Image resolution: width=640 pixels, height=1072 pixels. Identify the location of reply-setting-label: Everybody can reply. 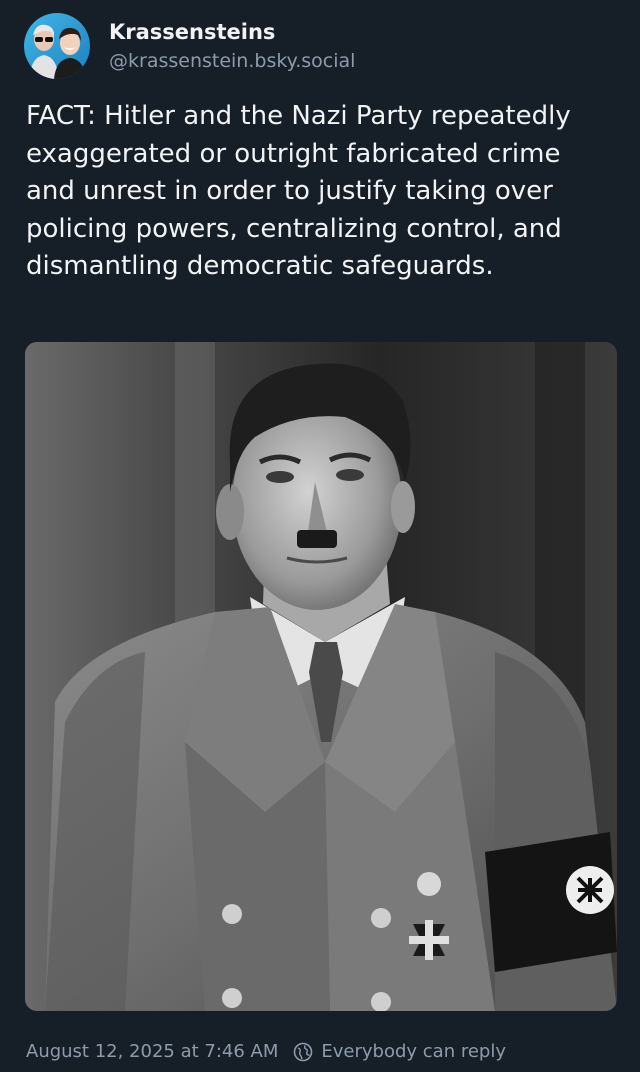
(413, 1051).